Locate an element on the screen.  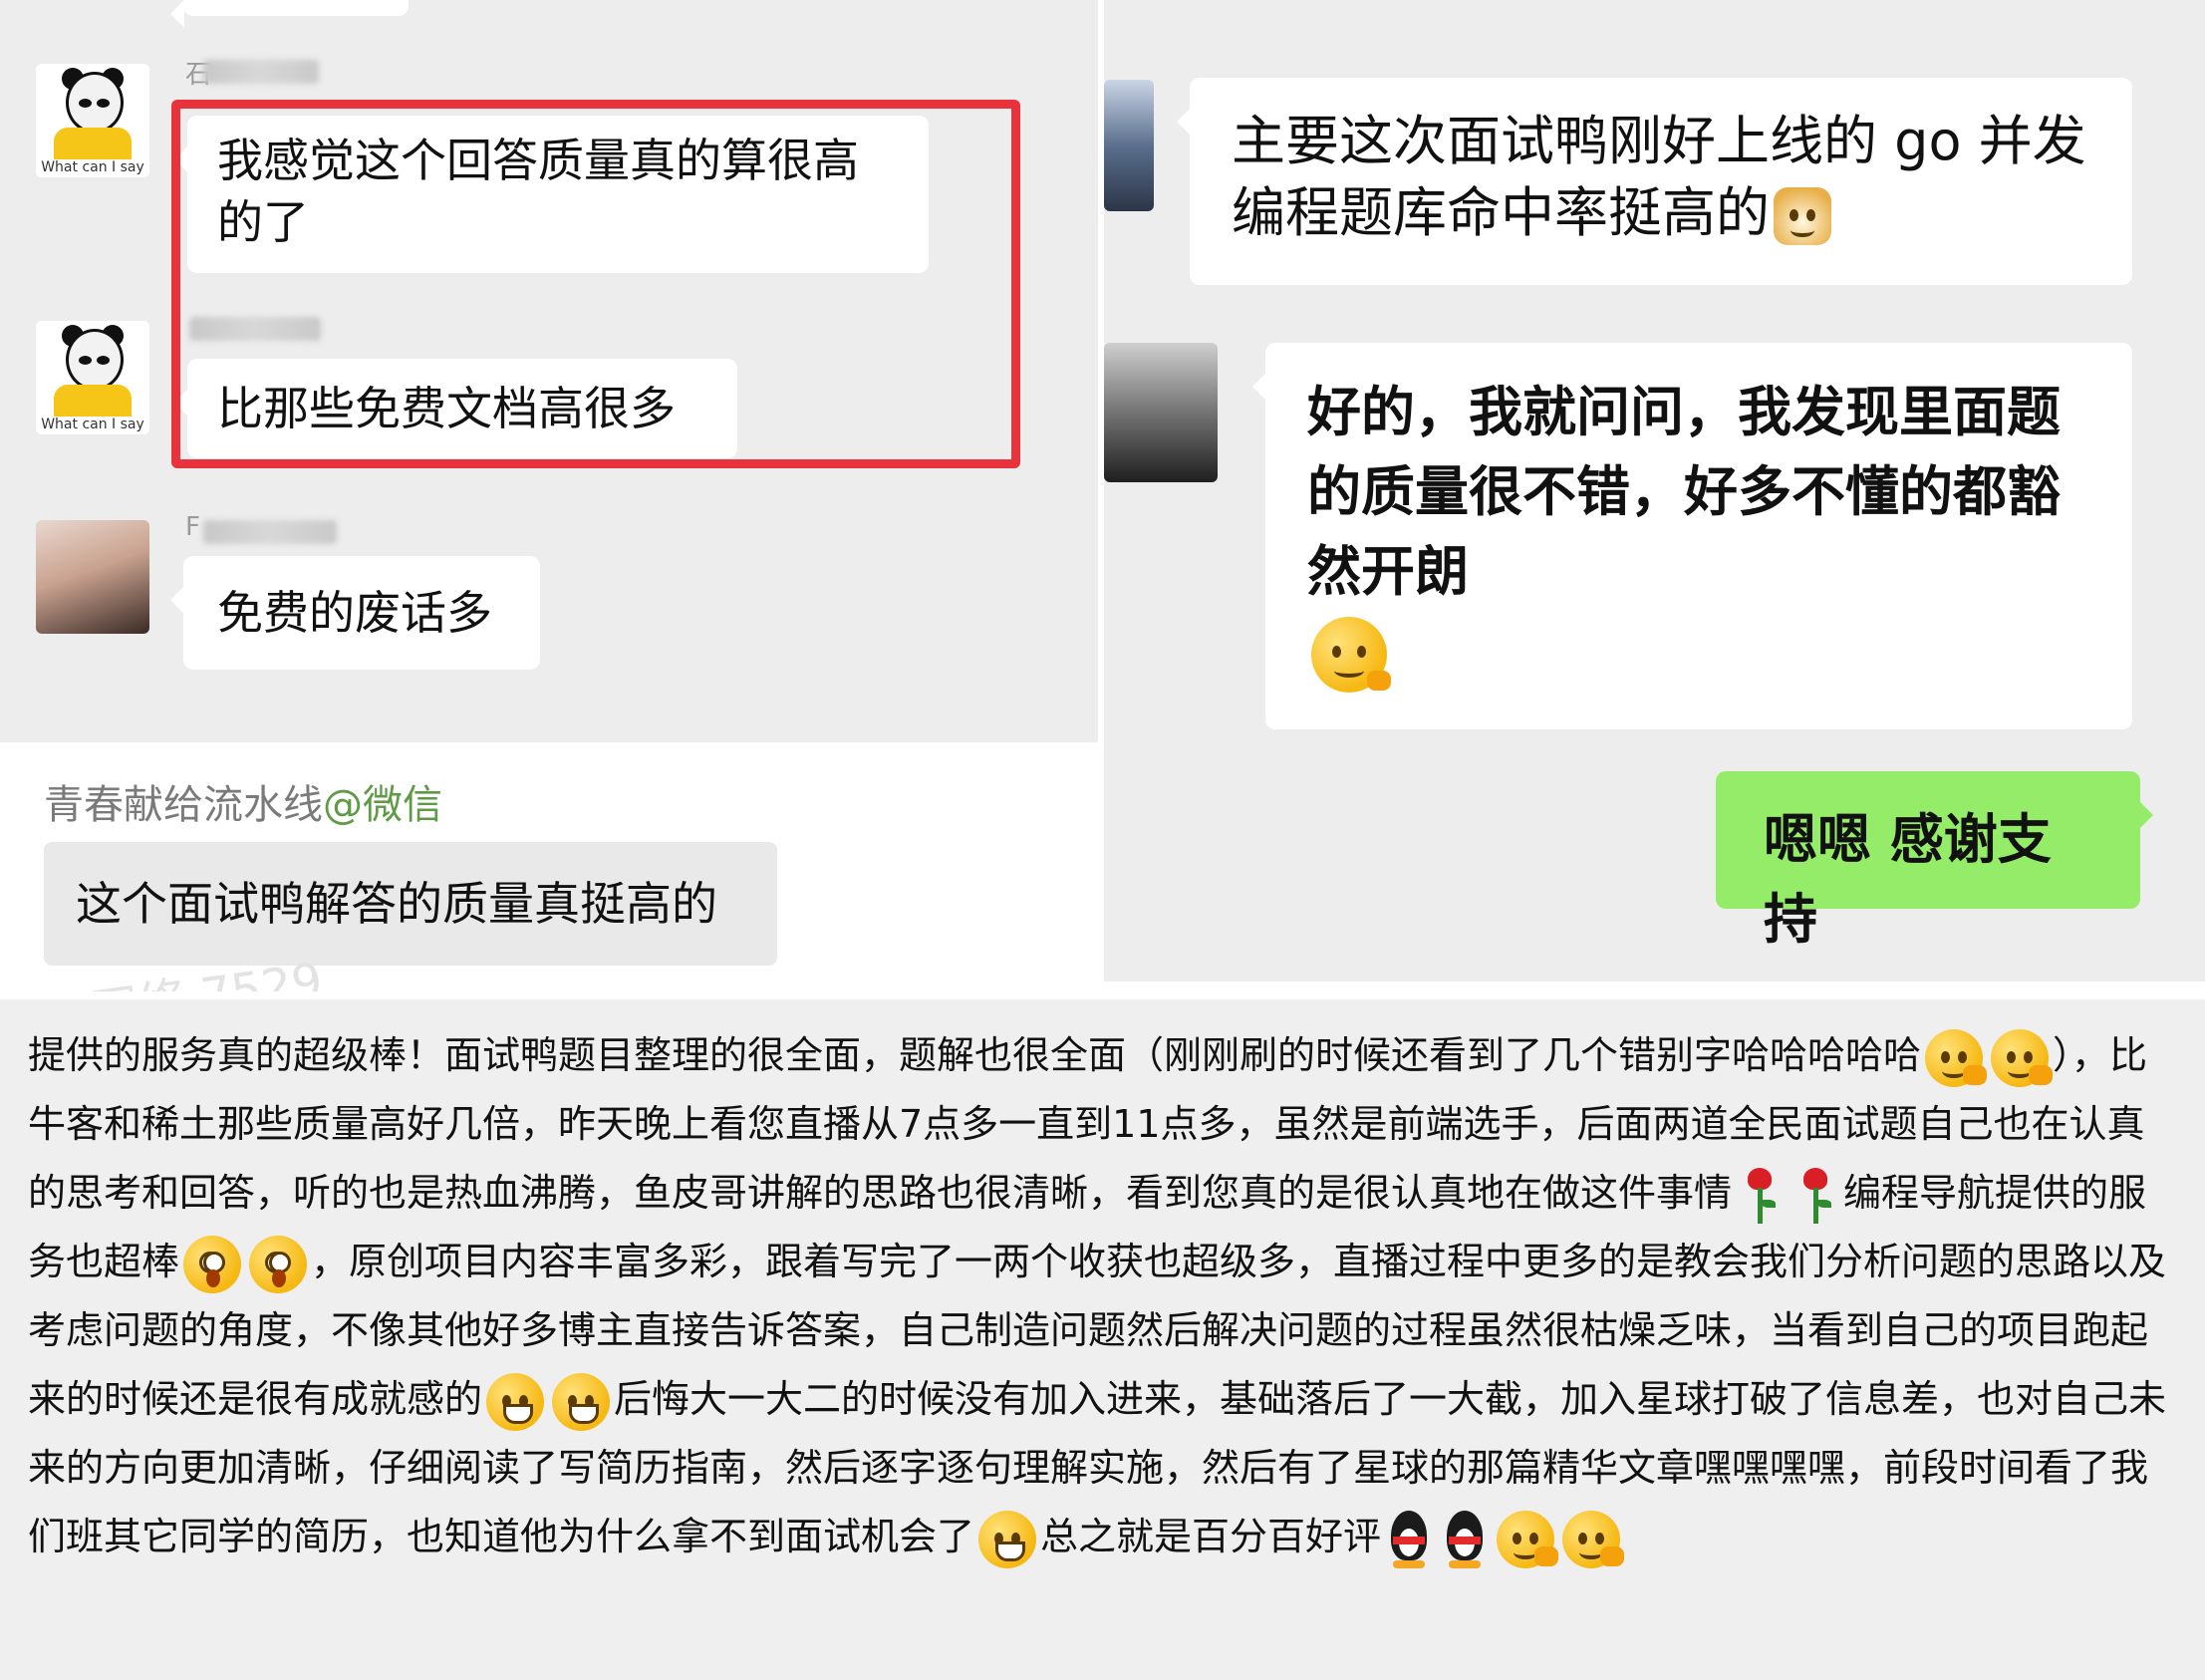
comment-panel: 青春献给流水线@微信 这个面试鸭解答的质量真挺高的 网络 7529 is located at coordinates (549, 866).